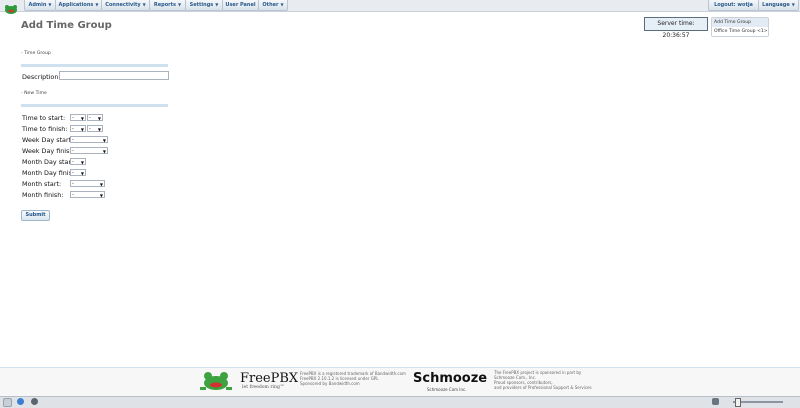  Describe the element at coordinates (263, 387) in the screenshot. I see `freepbx-tagline: let freedom ring™` at that location.